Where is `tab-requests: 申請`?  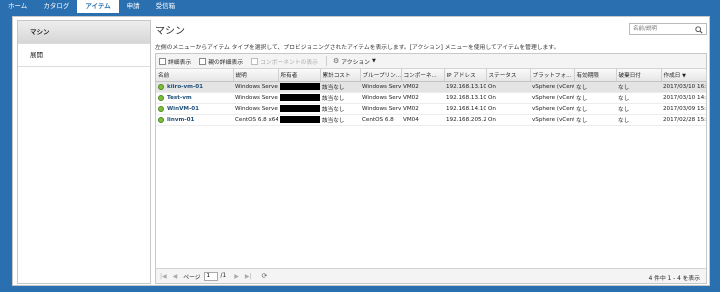
tab-requests: 申請 is located at coordinates (133, 6).